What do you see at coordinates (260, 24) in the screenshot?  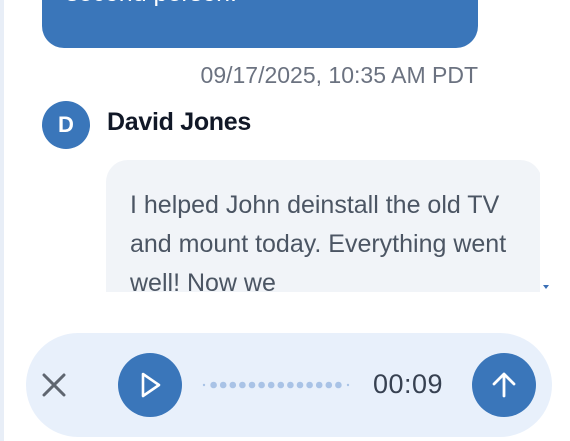 I see `outgoing-message-bubble: second person.` at bounding box center [260, 24].